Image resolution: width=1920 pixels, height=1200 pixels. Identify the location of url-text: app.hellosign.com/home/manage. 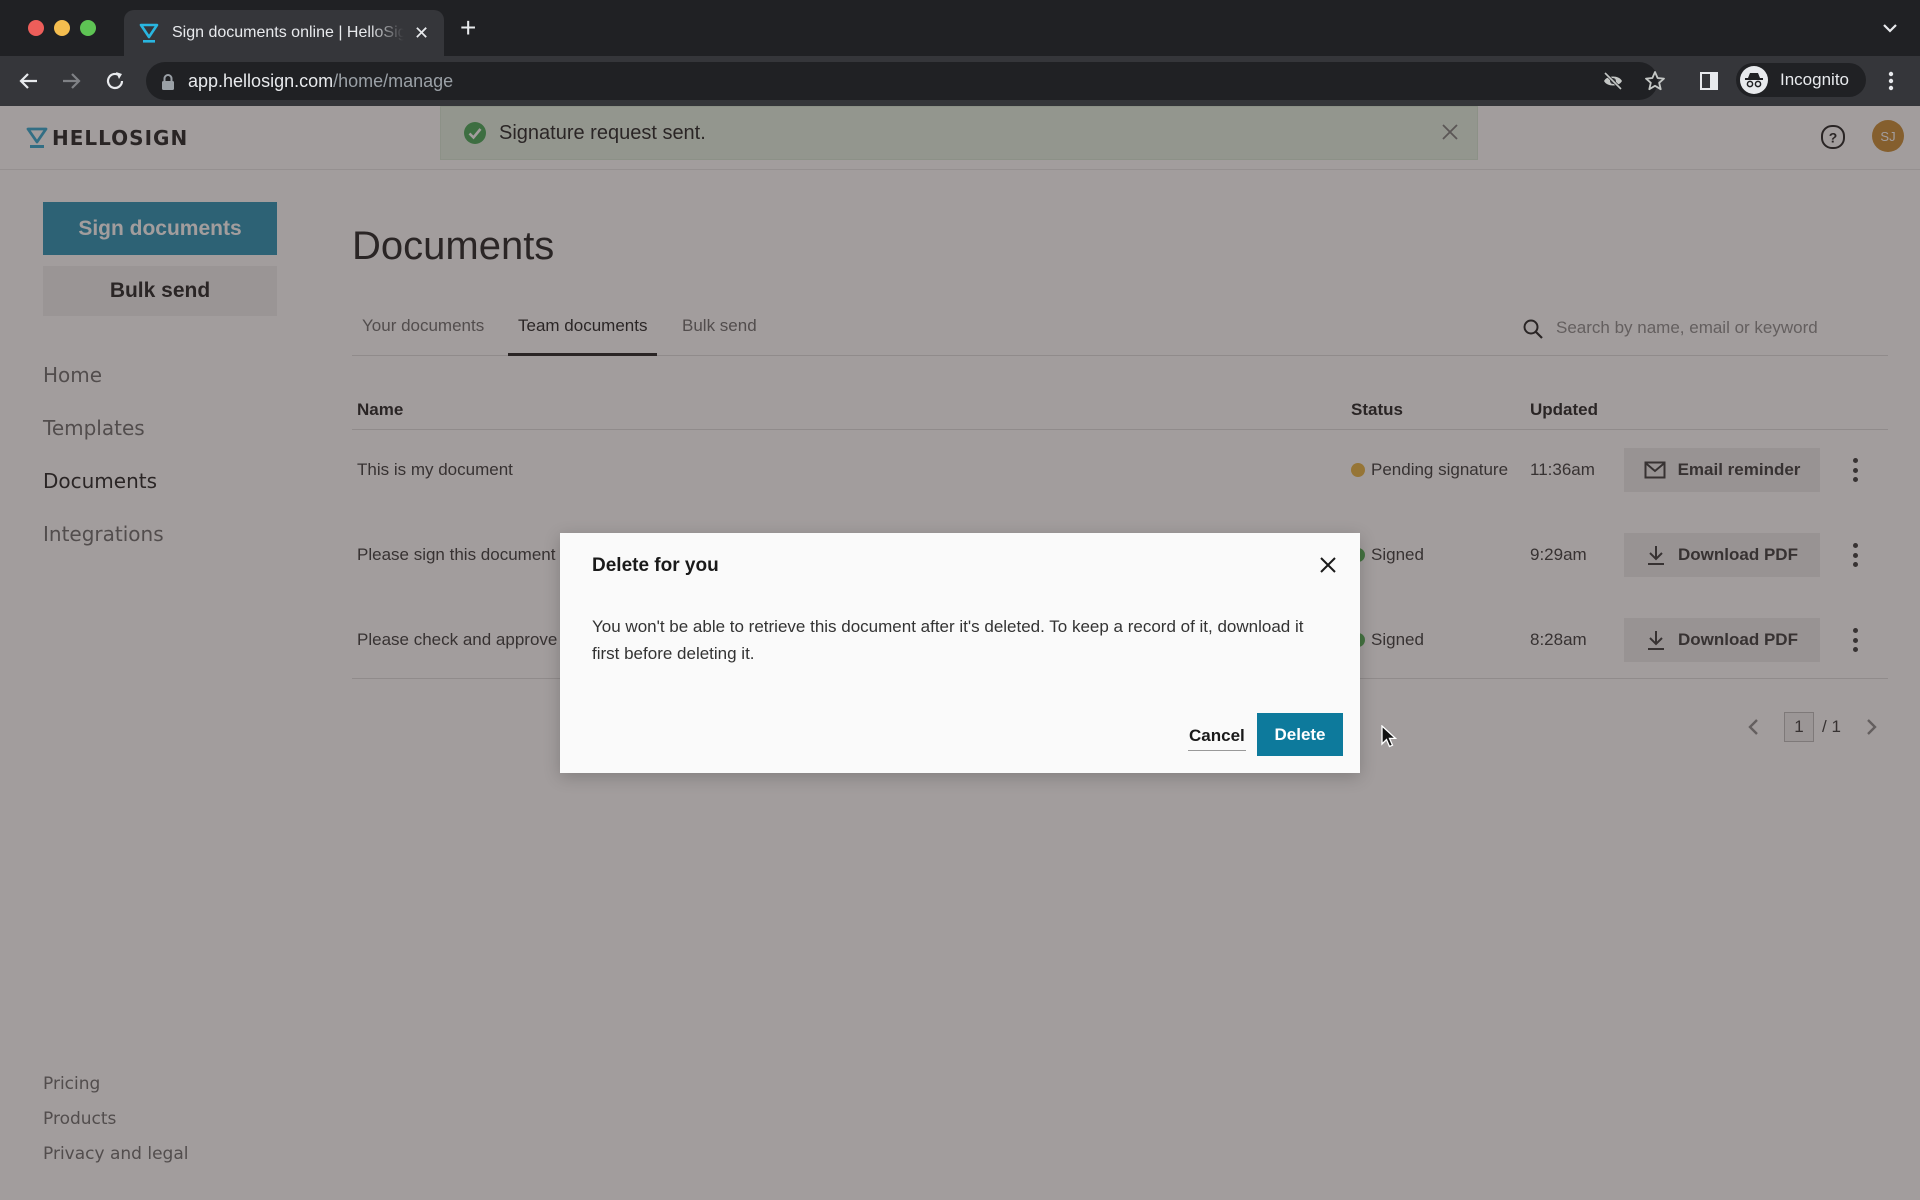
(321, 81).